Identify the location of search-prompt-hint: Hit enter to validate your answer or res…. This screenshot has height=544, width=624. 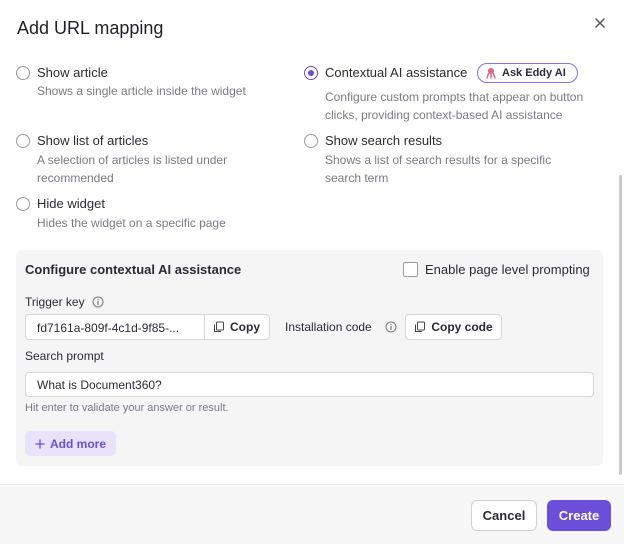
(127, 408).